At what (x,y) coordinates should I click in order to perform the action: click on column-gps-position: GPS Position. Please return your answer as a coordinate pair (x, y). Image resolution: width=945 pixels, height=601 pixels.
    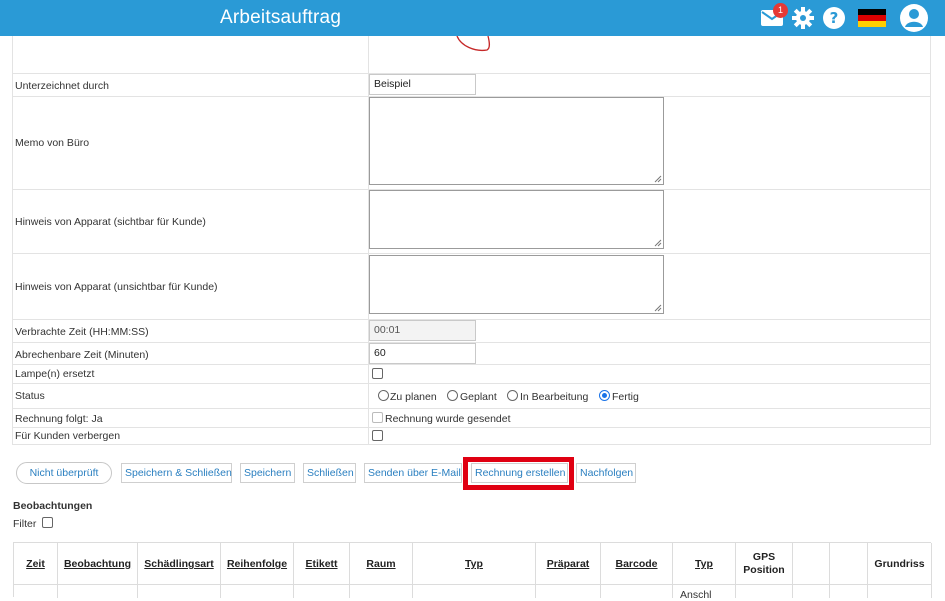
    Looking at the image, I should click on (764, 570).